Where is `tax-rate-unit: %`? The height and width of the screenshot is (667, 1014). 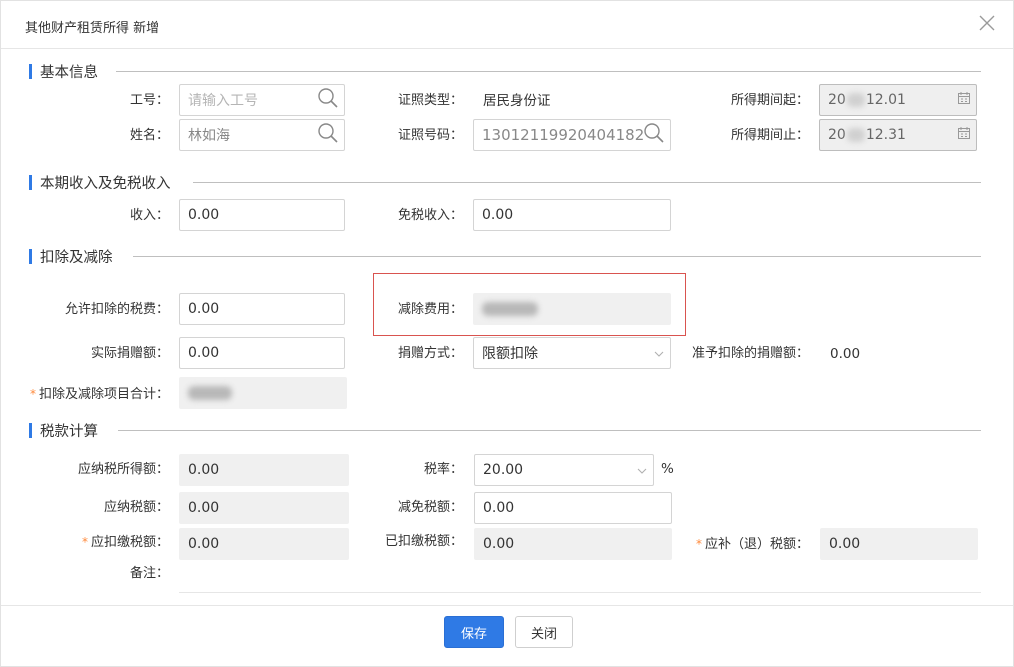
tax-rate-unit: % is located at coordinates (667, 469).